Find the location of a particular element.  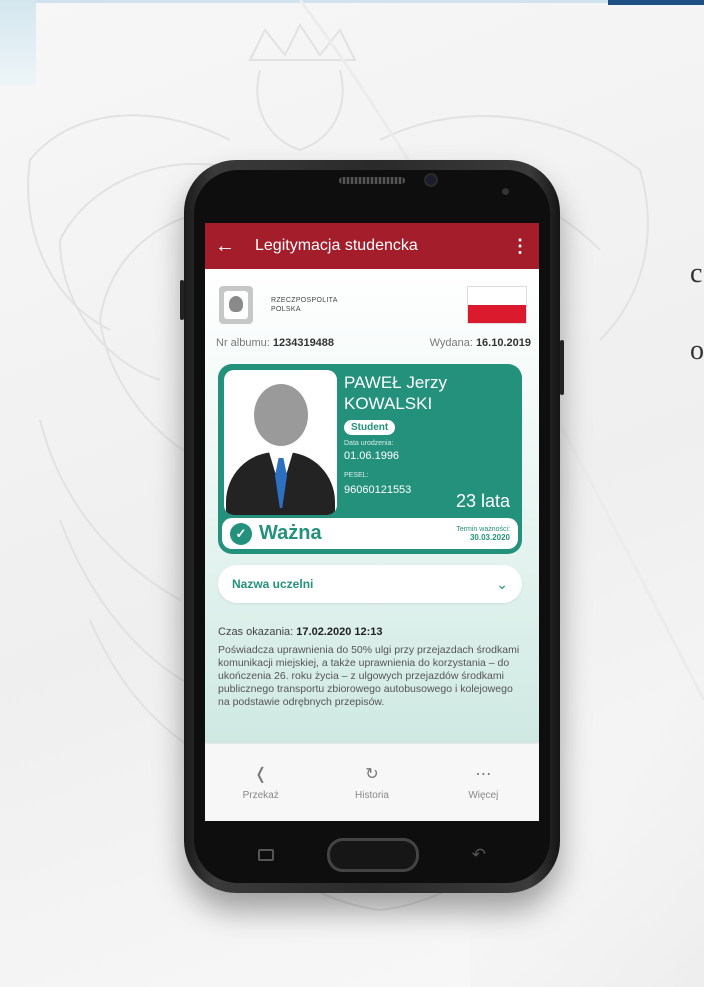

app-bar: ← Legitymacja studencka ⋮ is located at coordinates (372, 246).